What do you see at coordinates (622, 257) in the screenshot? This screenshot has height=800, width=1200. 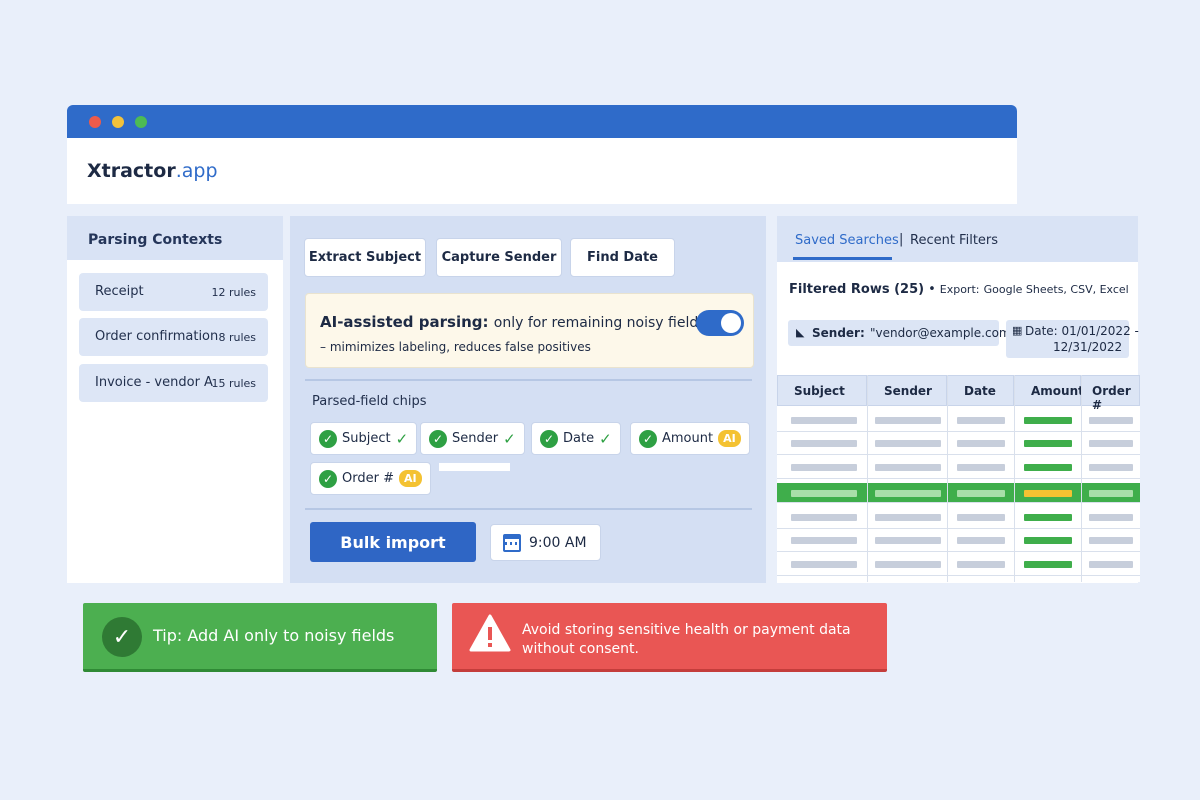 I see `find-date-button: Find Date` at bounding box center [622, 257].